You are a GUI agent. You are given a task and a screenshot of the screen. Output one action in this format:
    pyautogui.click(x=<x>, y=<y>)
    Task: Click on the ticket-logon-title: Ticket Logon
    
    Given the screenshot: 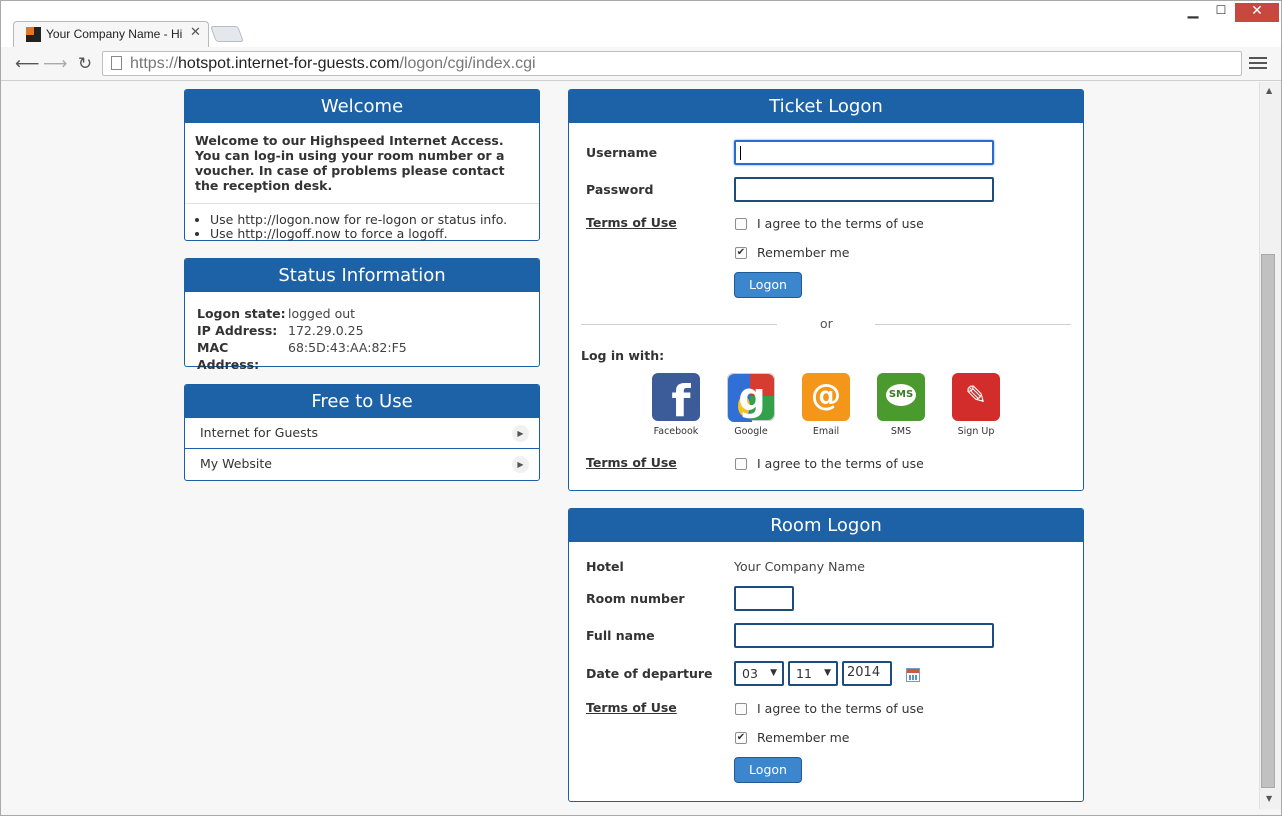 What is the action you would take?
    pyautogui.click(x=826, y=106)
    